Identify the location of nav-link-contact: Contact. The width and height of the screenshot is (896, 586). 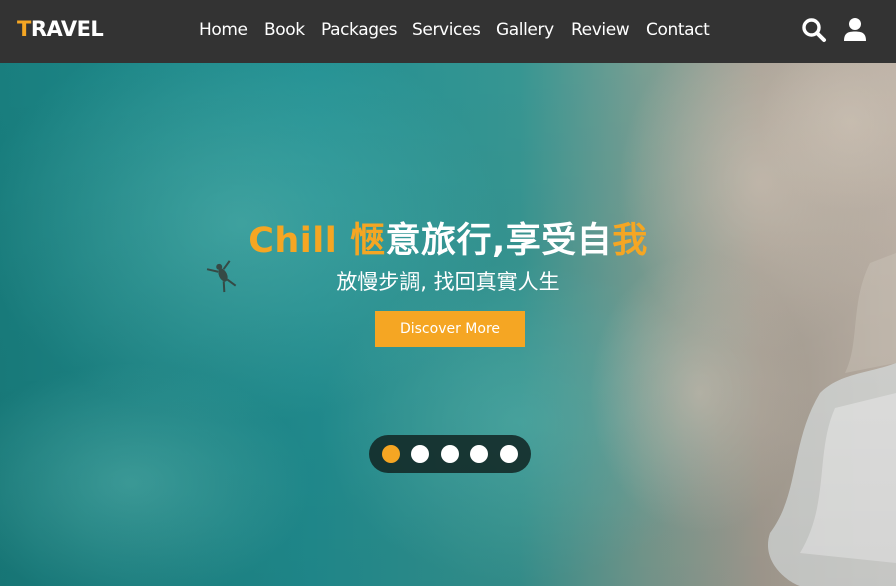
(678, 30).